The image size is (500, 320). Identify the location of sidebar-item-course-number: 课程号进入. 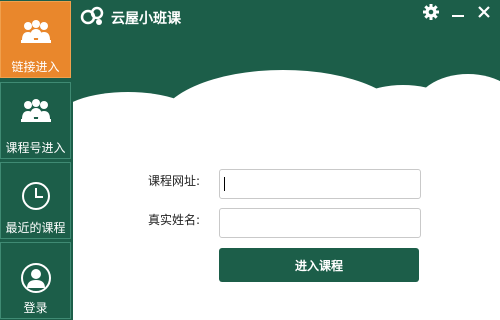
(35, 120).